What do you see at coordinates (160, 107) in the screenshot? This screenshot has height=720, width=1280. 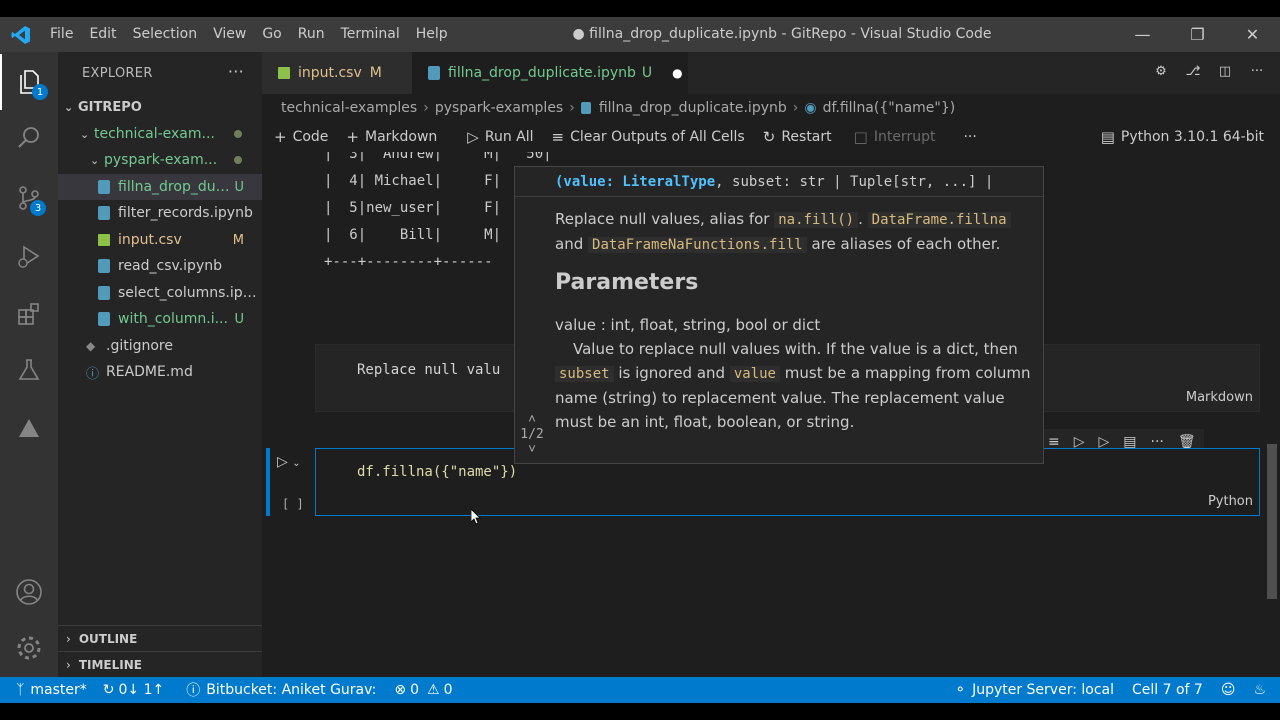 I see `workspace-root: ⌄ GITREPO` at bounding box center [160, 107].